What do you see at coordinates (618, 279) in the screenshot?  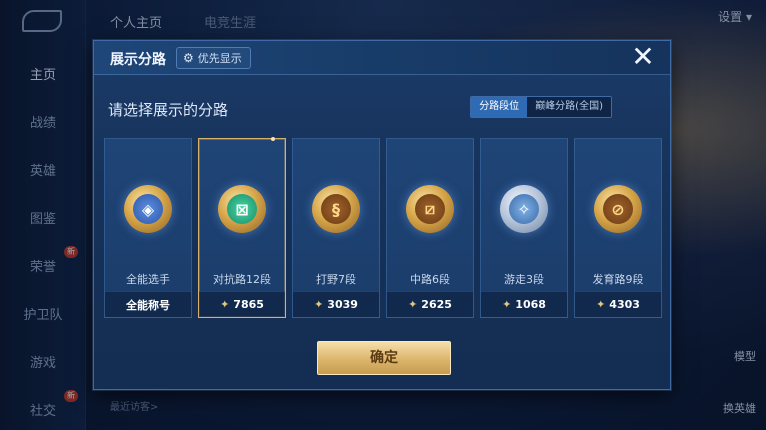 I see `lane-card-name: 发育路9段` at bounding box center [618, 279].